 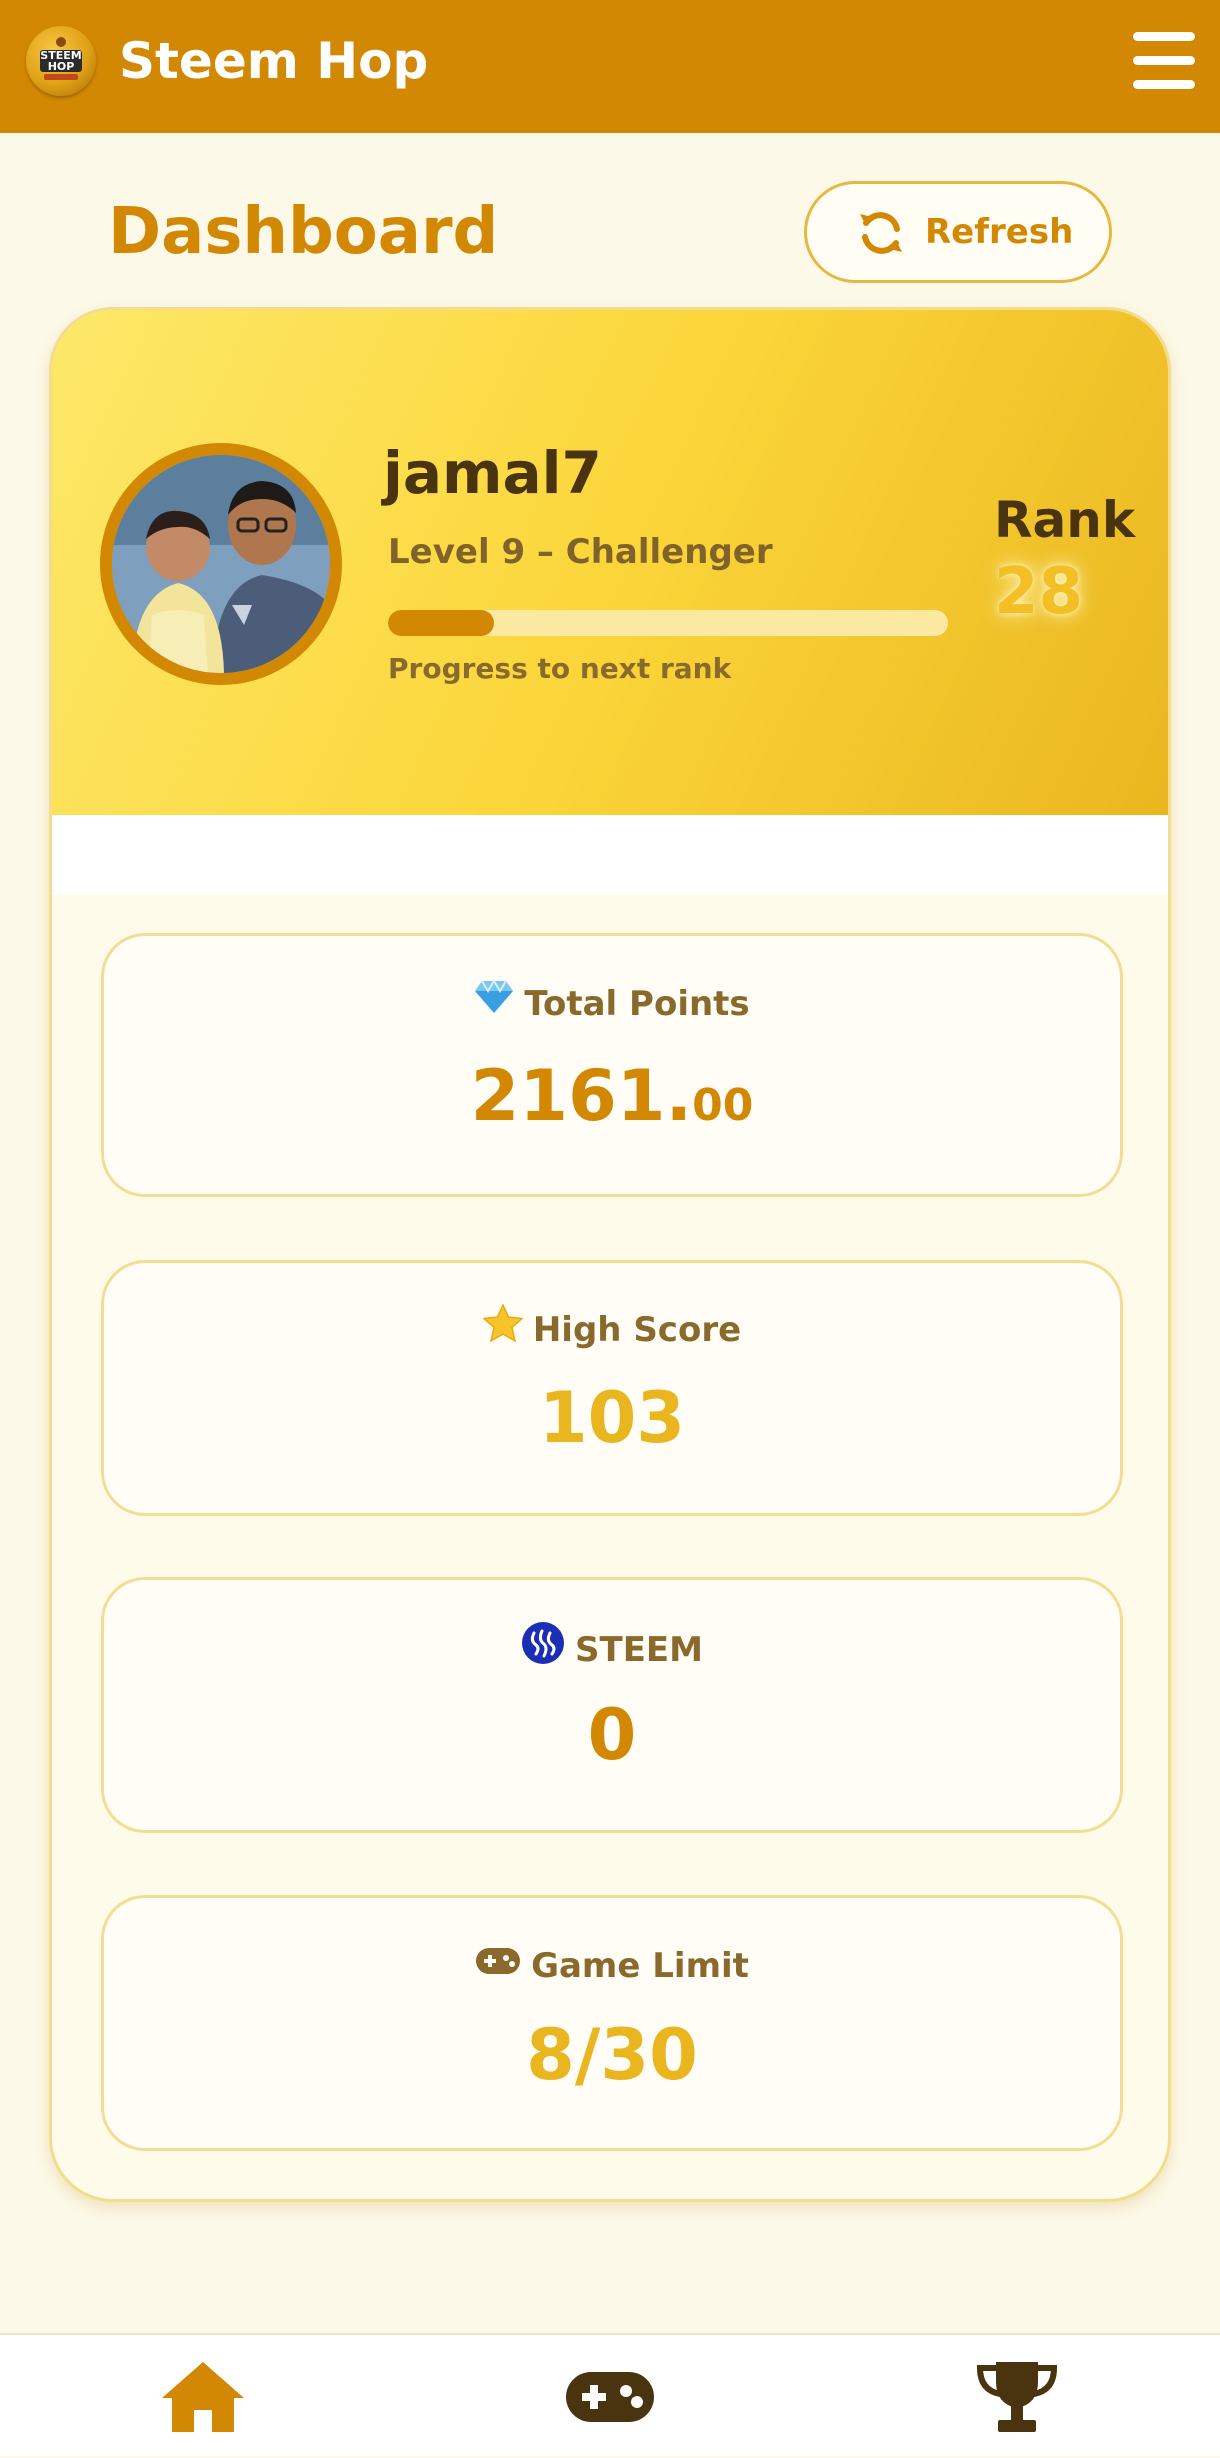 I want to click on game-limit-card: Game Limit 8/30, so click(x=612, y=2023).